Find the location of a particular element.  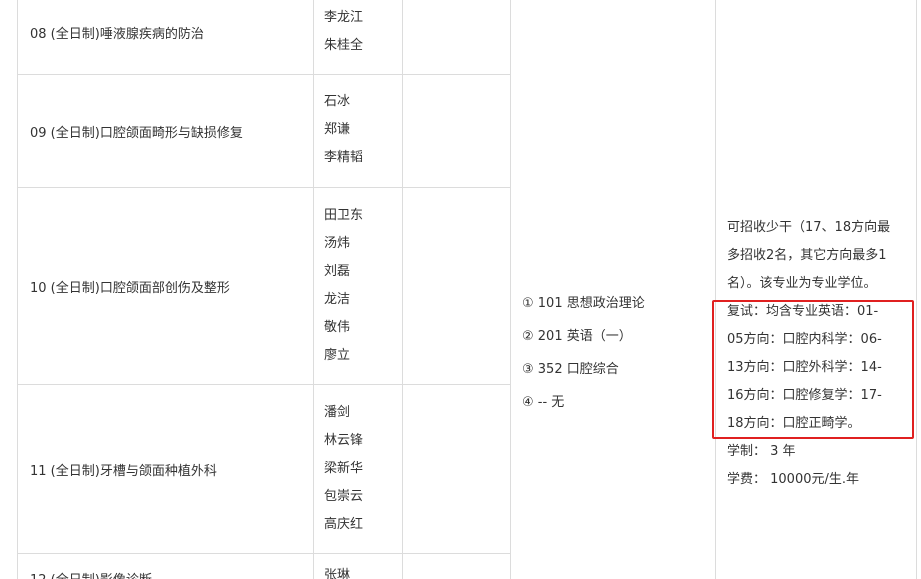

table-row: 08 (全日制)唾液腺疾病的防治 李龙江 朱桂全 is located at coordinates (264, 37).